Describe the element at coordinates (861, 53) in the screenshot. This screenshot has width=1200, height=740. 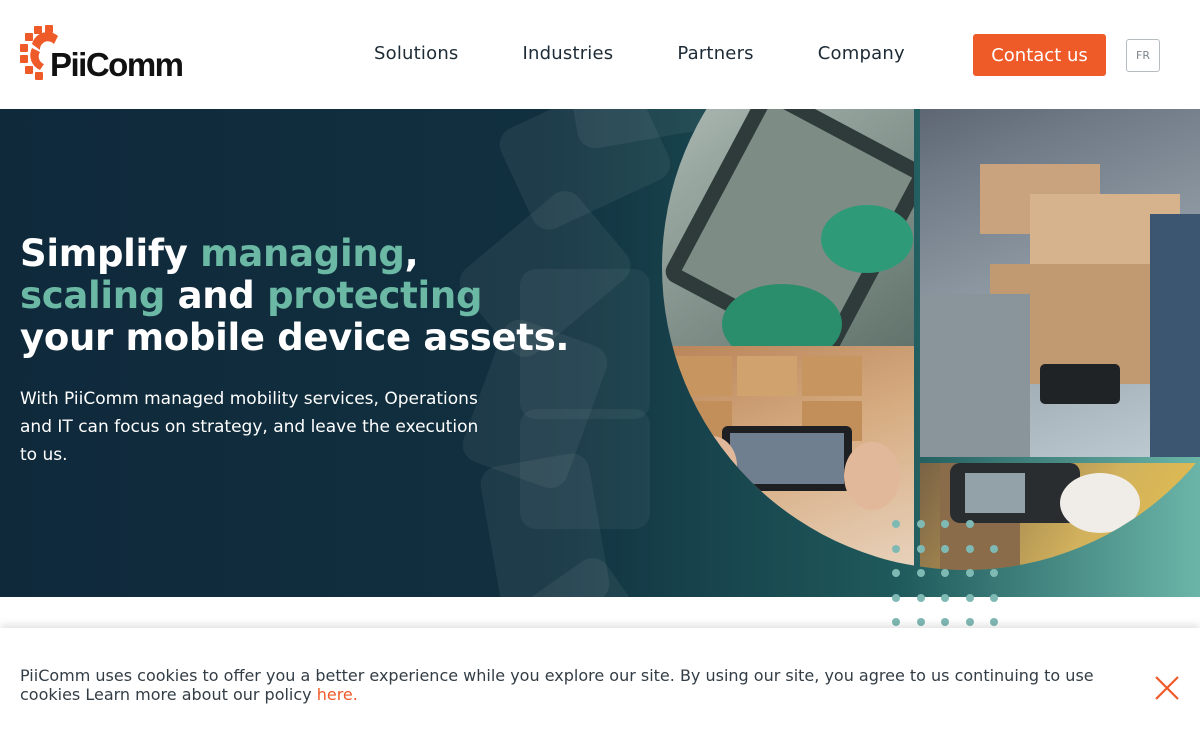
I see `nav-company: Company` at that location.